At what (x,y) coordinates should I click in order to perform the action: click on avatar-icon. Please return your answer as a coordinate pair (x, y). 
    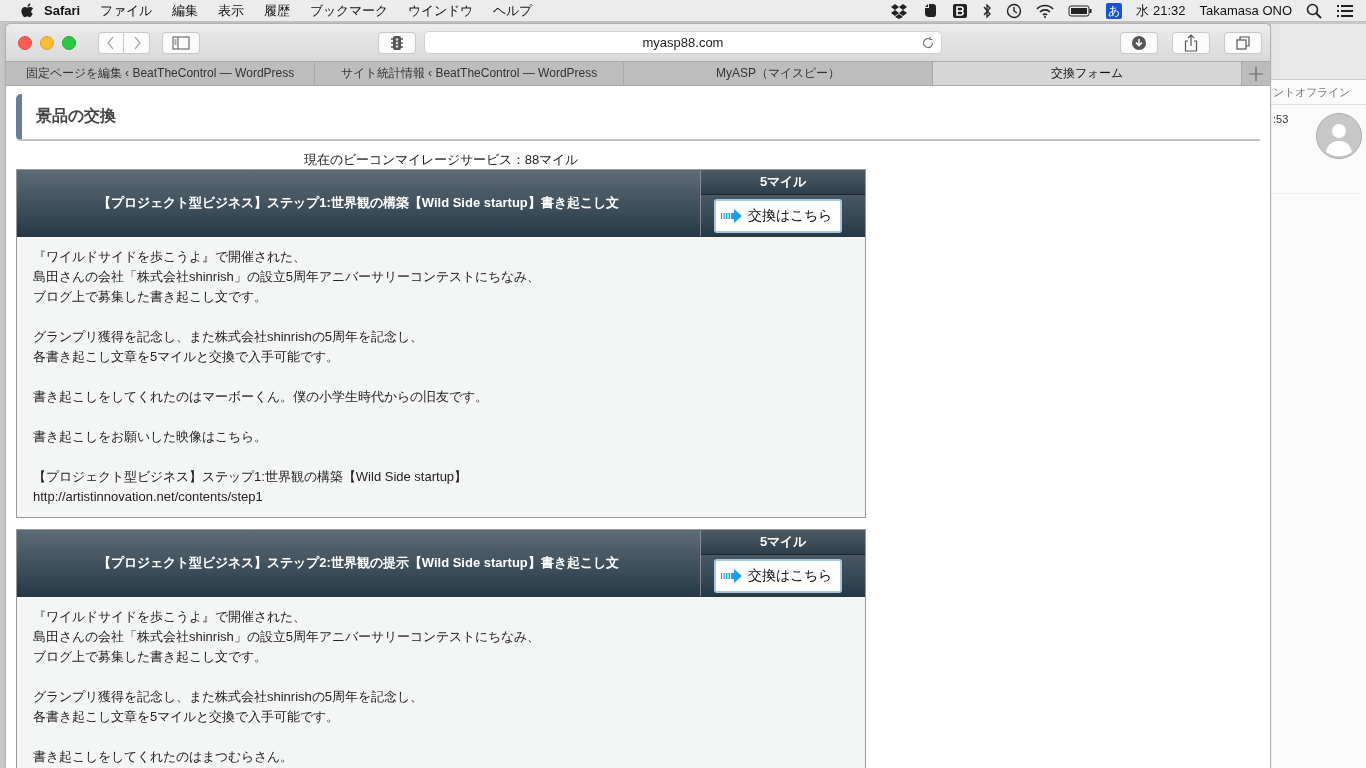
    Looking at the image, I should click on (1339, 136).